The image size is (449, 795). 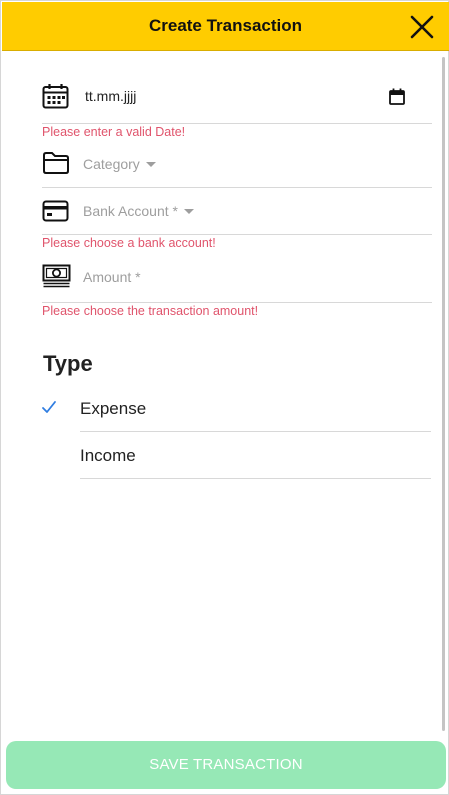 I want to click on checkmark-icon, so click(x=49, y=407).